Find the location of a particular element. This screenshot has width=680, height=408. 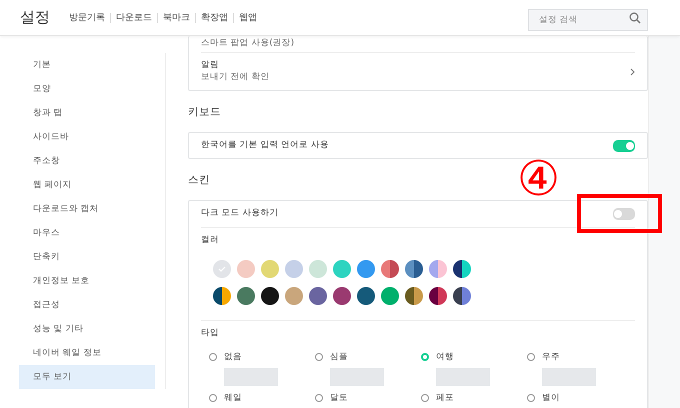

sidebar-item: 단축키 is located at coordinates (87, 257).